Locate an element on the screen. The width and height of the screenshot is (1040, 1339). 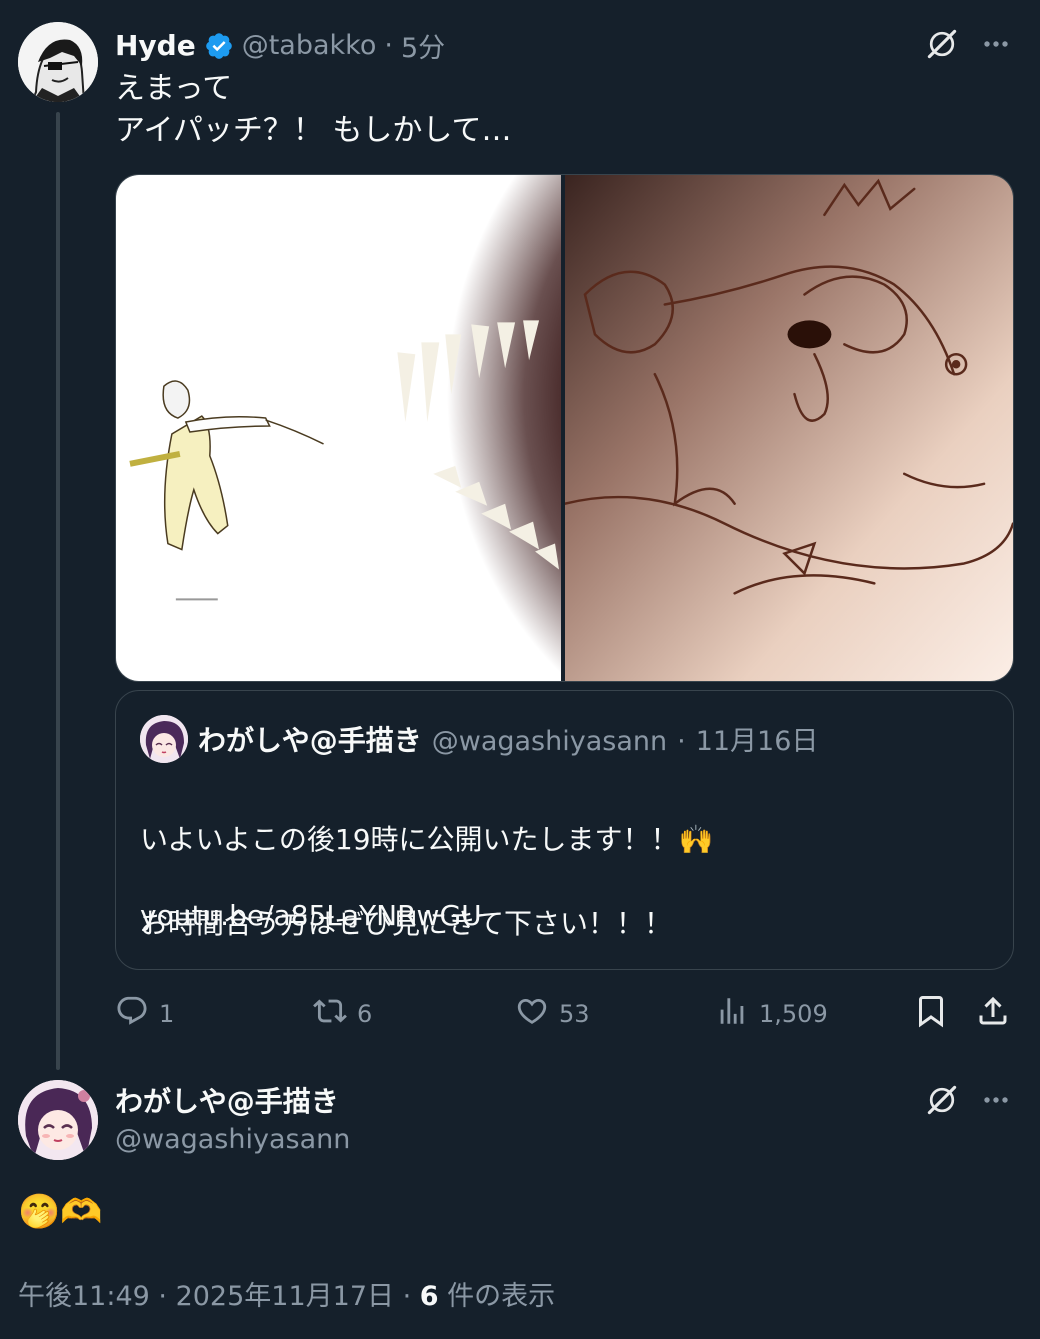
quote-header: わがしや@手描き @wagashiyasann · 11月16日 is located at coordinates (508, 739).